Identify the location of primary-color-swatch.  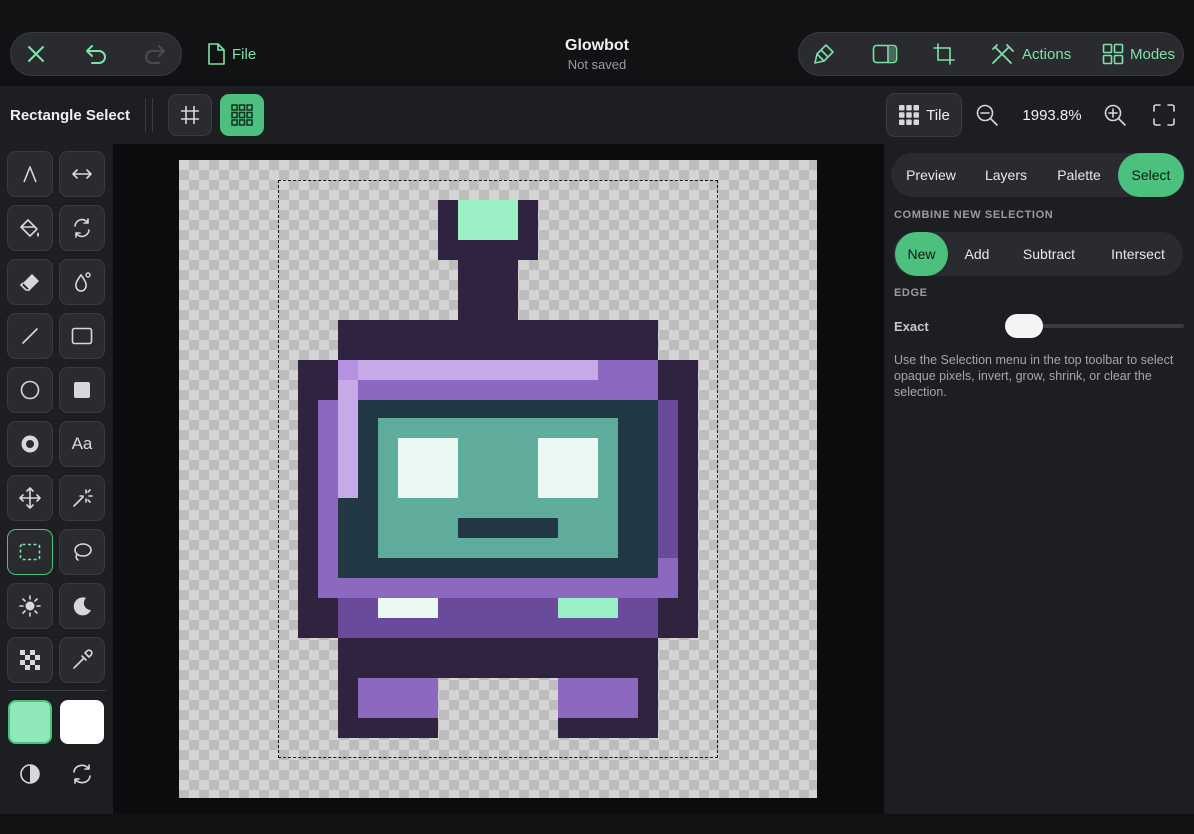
(30, 722).